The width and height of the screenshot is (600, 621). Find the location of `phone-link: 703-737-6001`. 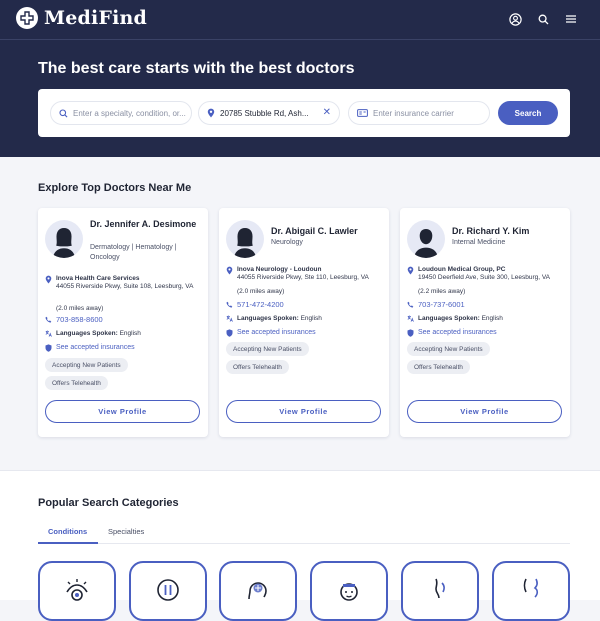

phone-link: 703-737-6001 is located at coordinates (491, 305).